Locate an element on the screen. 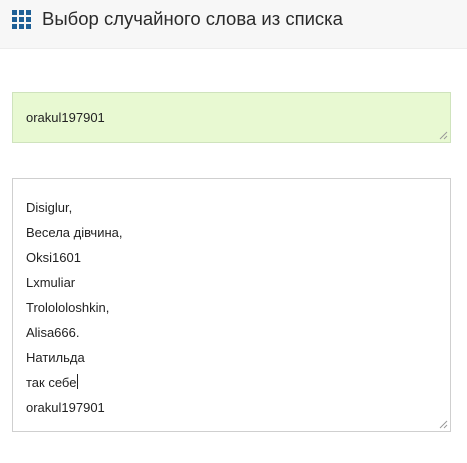 This screenshot has height=463, width=467. list-item: Весела дівчина, is located at coordinates (74, 232).